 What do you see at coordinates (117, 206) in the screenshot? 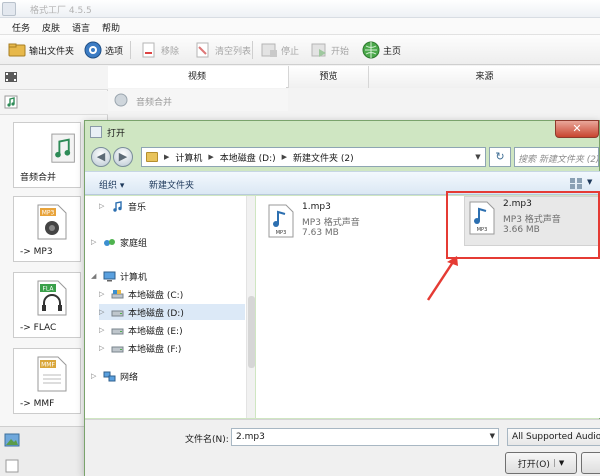
I see `music-note-icon` at bounding box center [117, 206].